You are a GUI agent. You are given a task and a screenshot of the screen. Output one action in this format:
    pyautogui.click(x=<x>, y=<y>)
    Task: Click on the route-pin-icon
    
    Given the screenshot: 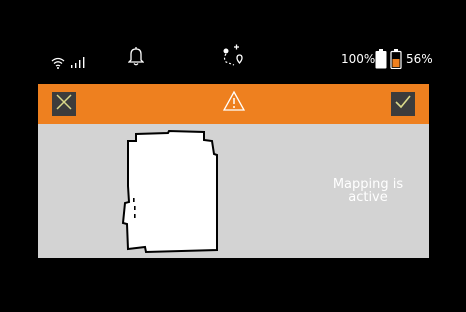 What is the action you would take?
    pyautogui.click(x=233, y=59)
    